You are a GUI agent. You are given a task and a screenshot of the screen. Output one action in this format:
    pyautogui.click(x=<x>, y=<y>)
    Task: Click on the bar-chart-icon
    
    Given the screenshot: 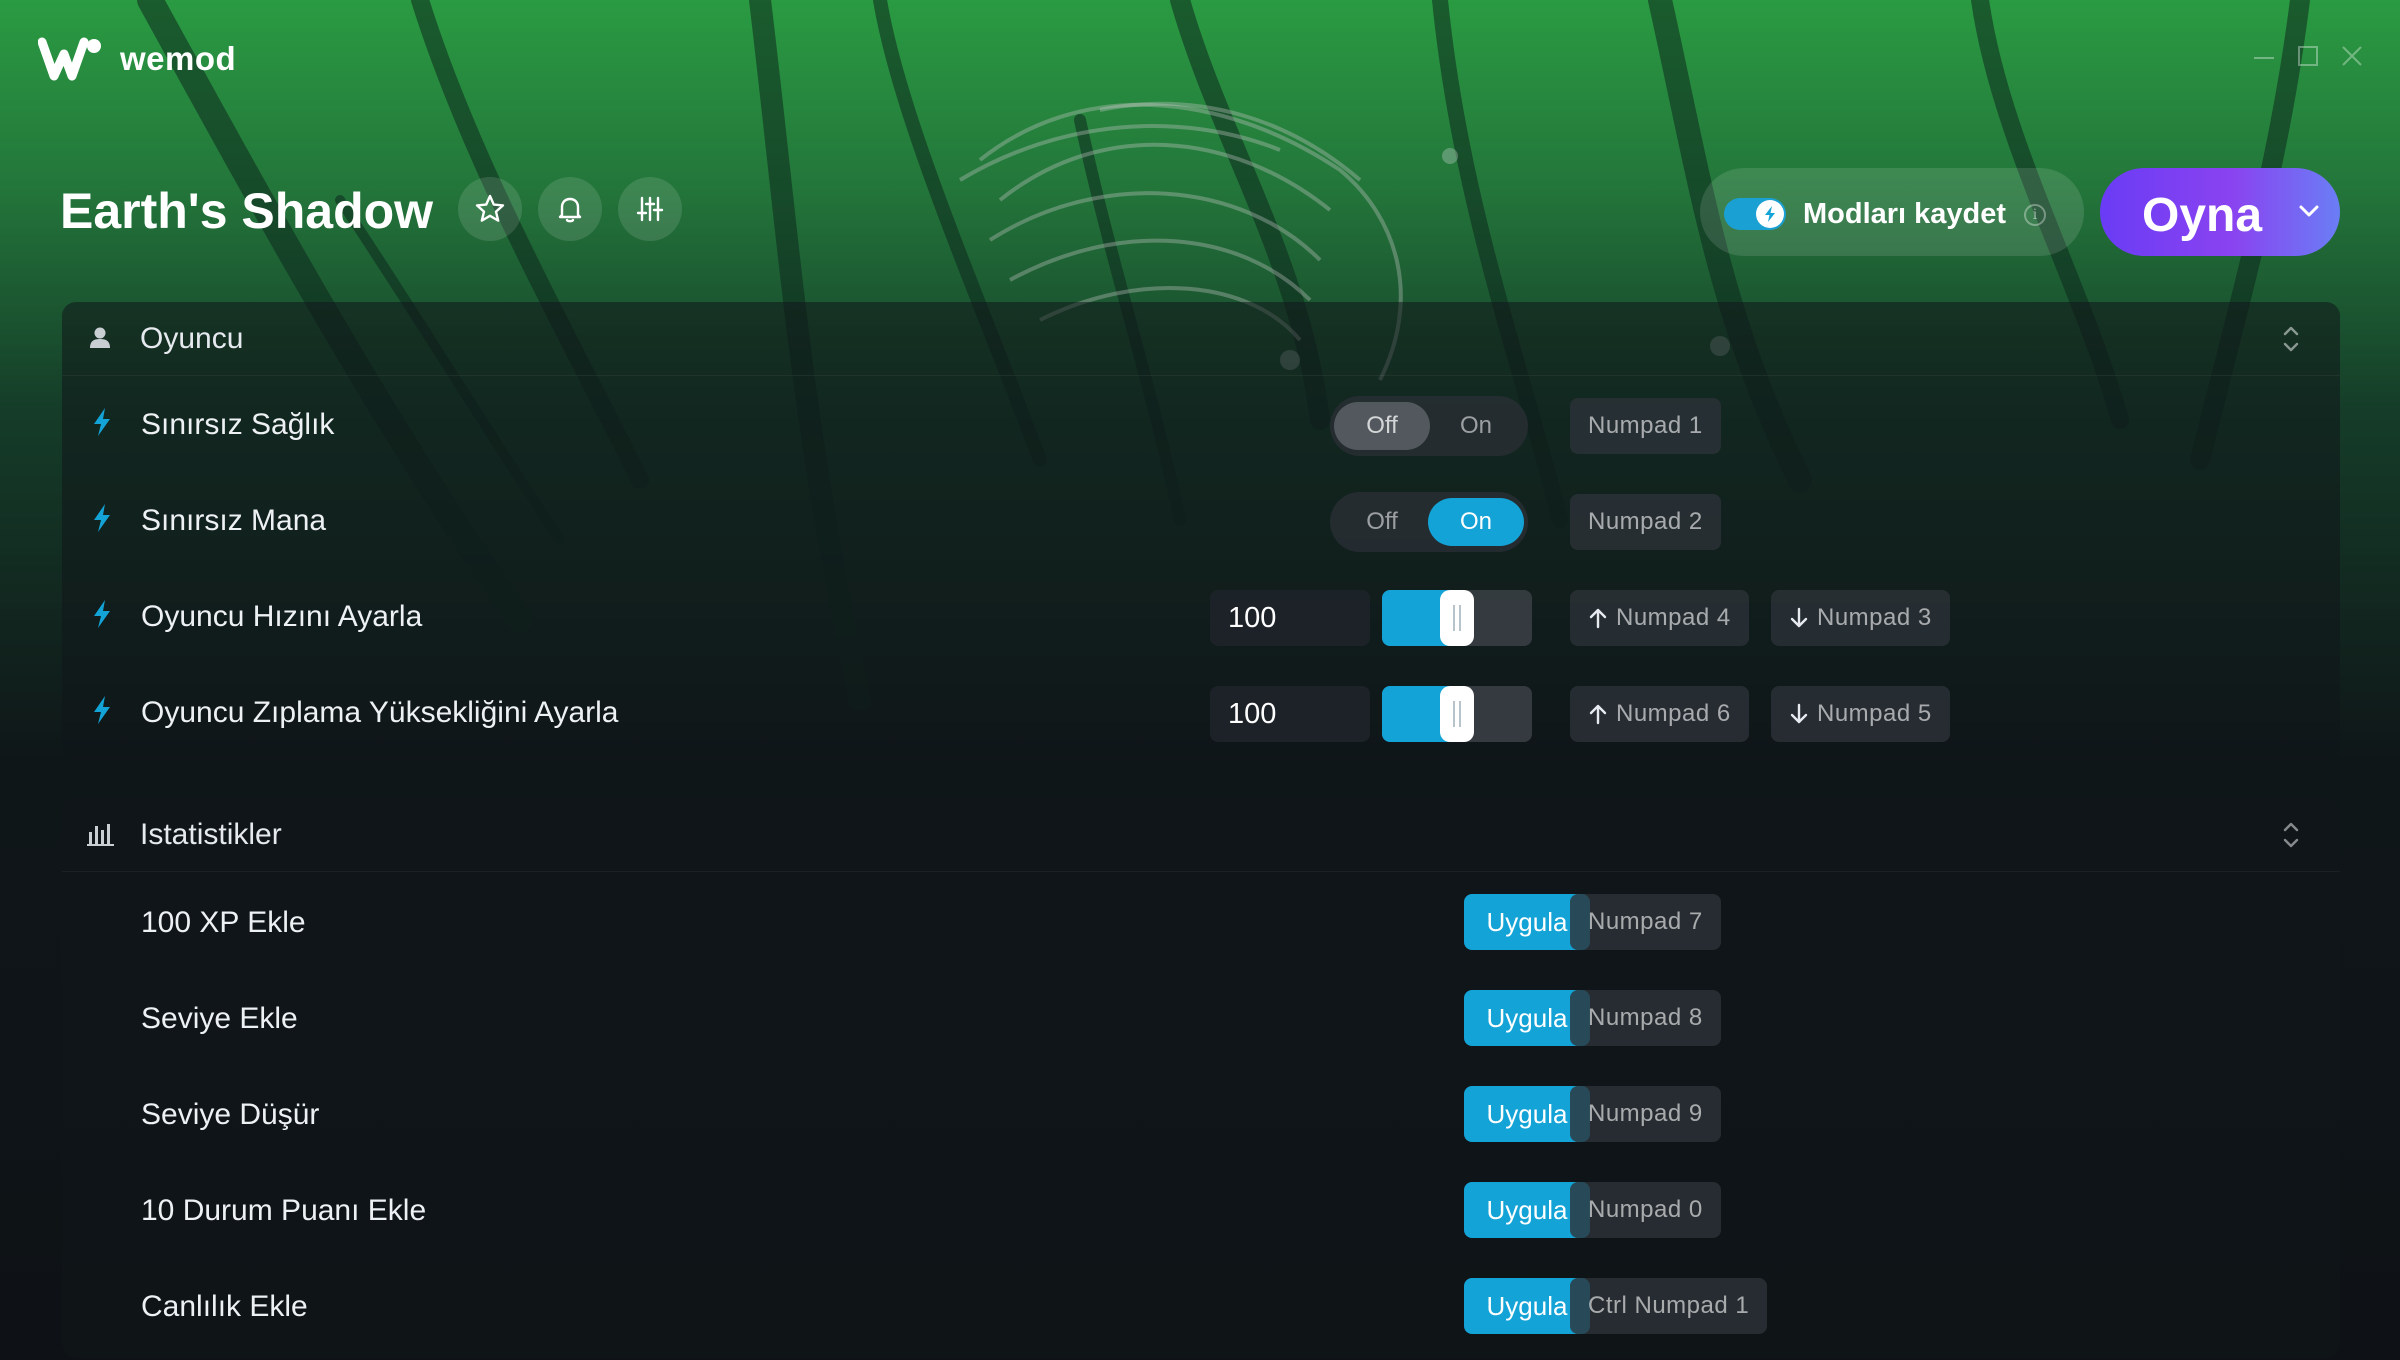 What is the action you would take?
    pyautogui.click(x=100, y=835)
    